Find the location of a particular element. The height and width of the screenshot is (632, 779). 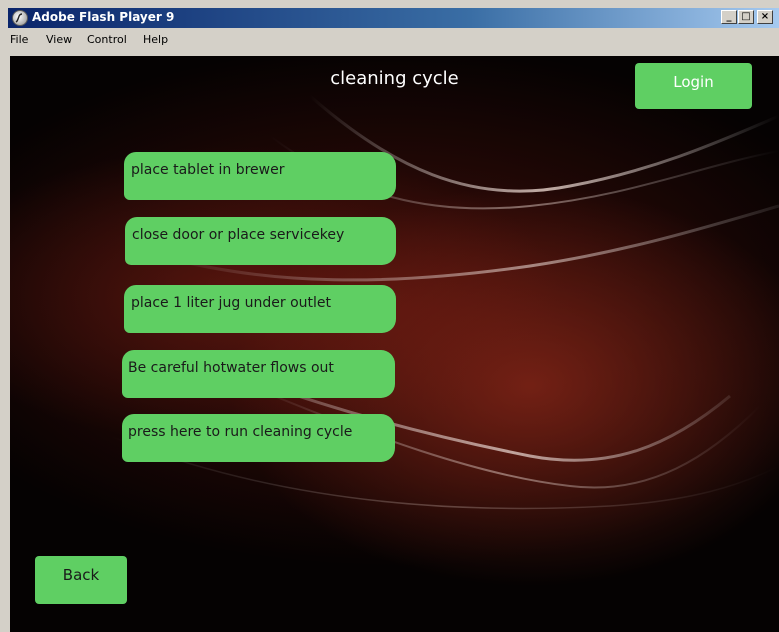

close-button: × is located at coordinates (765, 17).